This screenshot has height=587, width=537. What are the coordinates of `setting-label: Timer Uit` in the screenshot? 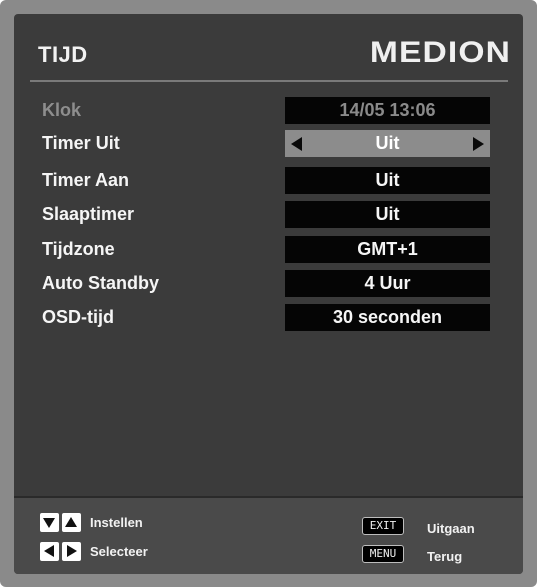 It's located at (81, 143).